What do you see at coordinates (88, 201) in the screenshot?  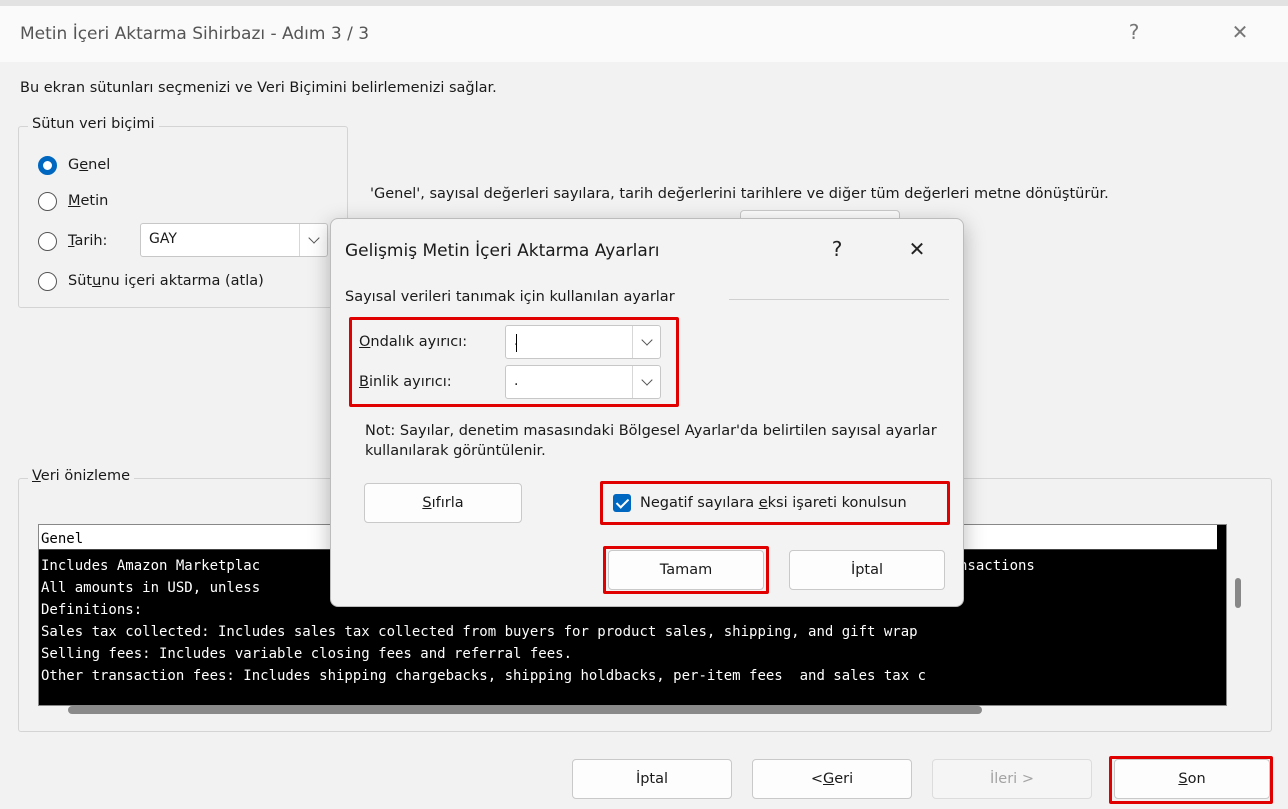 I see `radio-text-label: Metin` at bounding box center [88, 201].